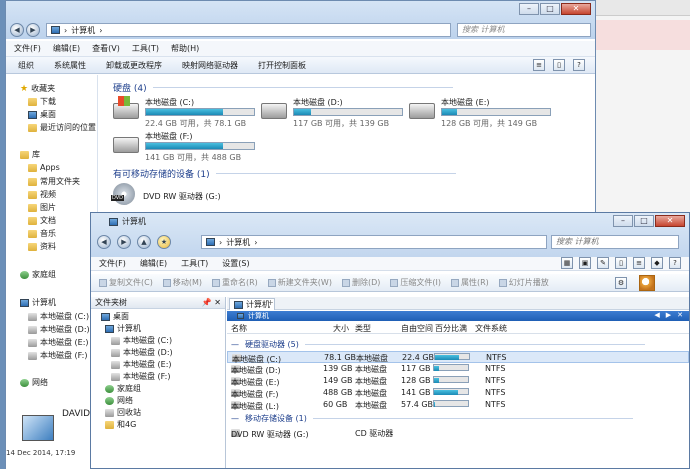 The image size is (690, 469). What do you see at coordinates (282, 65) in the screenshot?
I see `control-panel-button: 打开控制面板` at bounding box center [282, 65].